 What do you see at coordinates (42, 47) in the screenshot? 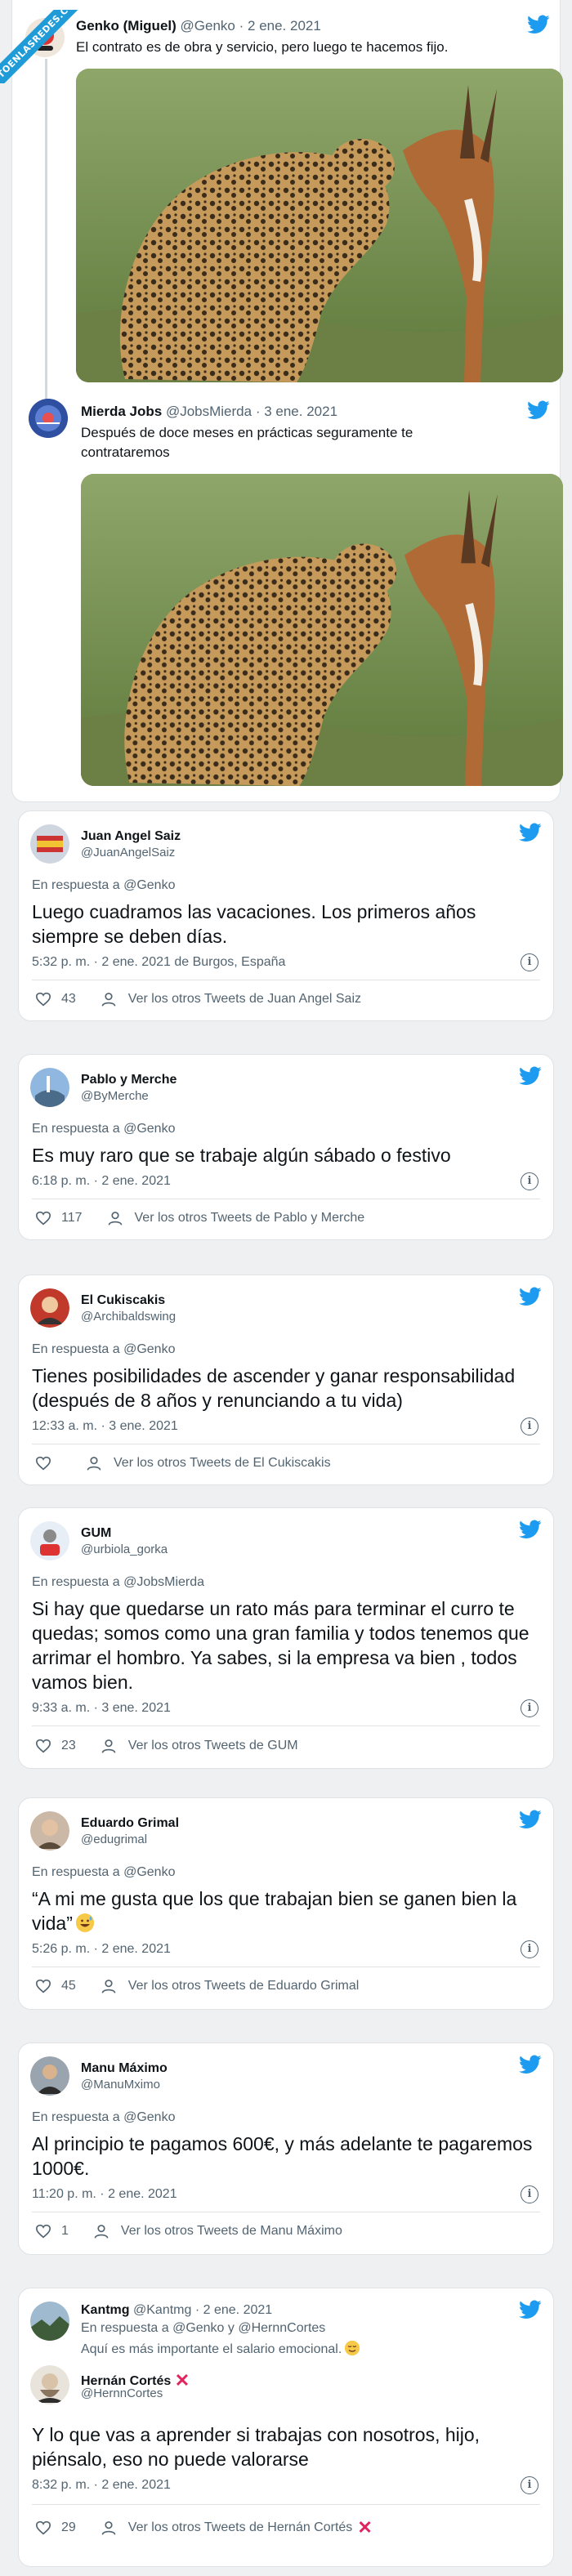
I see `ribbon-label: VISTOENLASREDES.COM` at bounding box center [42, 47].